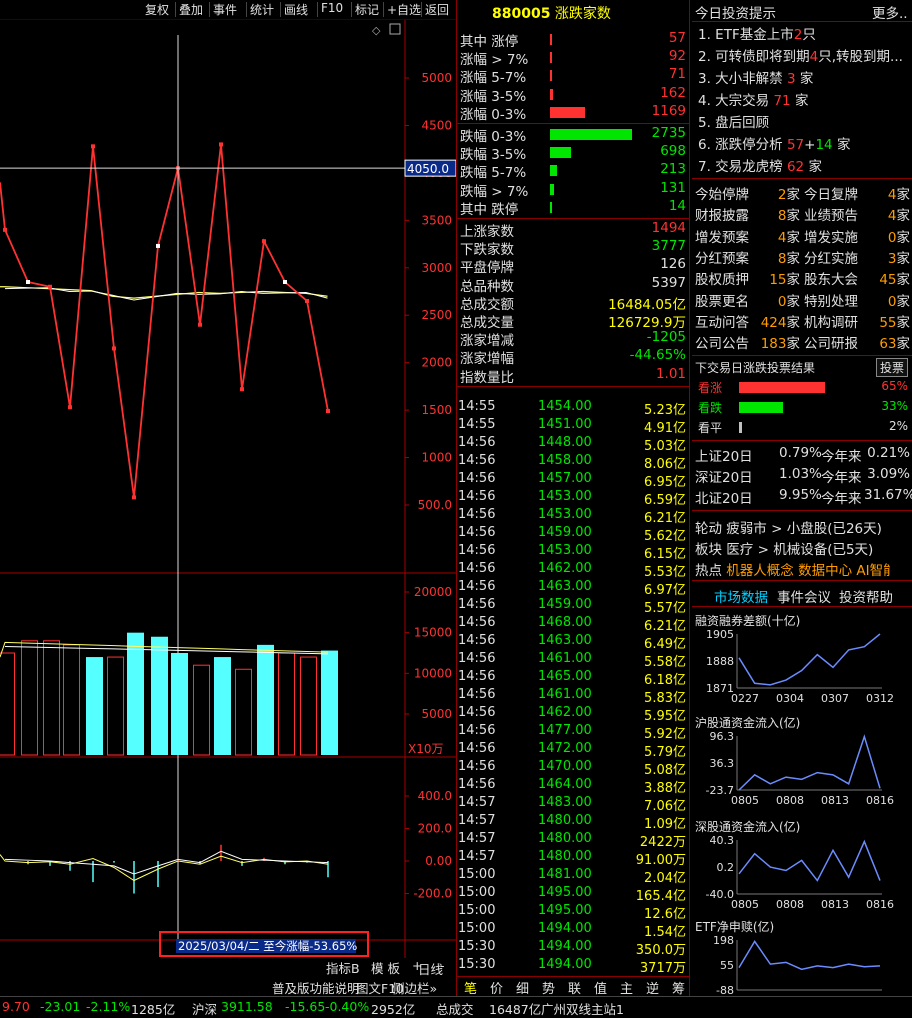  What do you see at coordinates (890, 12) in the screenshot?
I see `more-link: 更多..` at bounding box center [890, 12].